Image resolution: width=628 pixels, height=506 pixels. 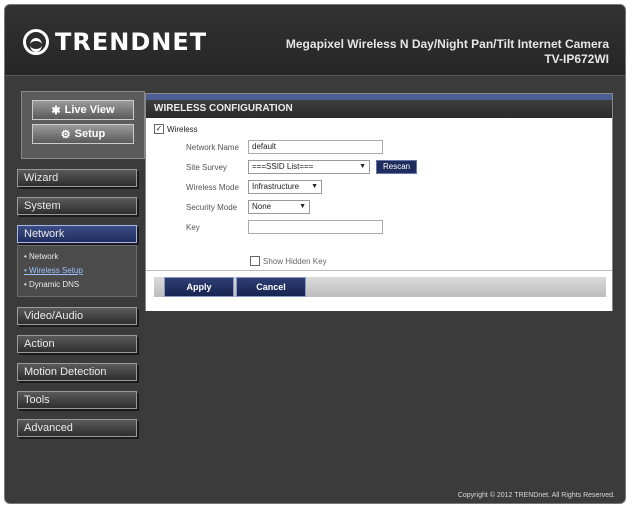 I want to click on security-mode-row: Security Mode None ▼, so click(x=248, y=207).